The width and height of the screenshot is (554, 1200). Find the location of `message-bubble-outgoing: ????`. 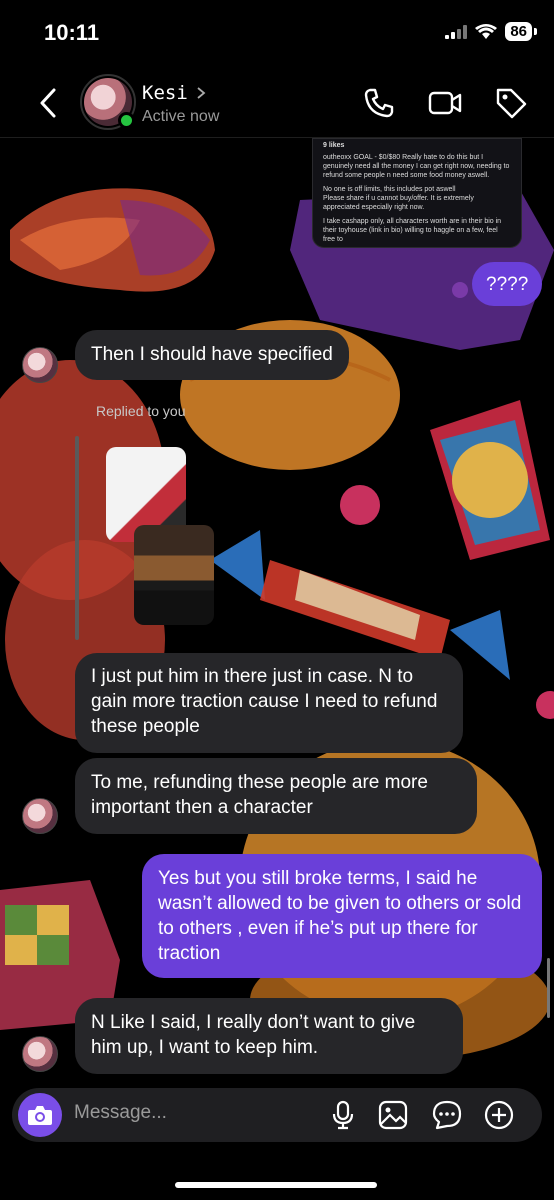

message-bubble-outgoing: ???? is located at coordinates (507, 284).